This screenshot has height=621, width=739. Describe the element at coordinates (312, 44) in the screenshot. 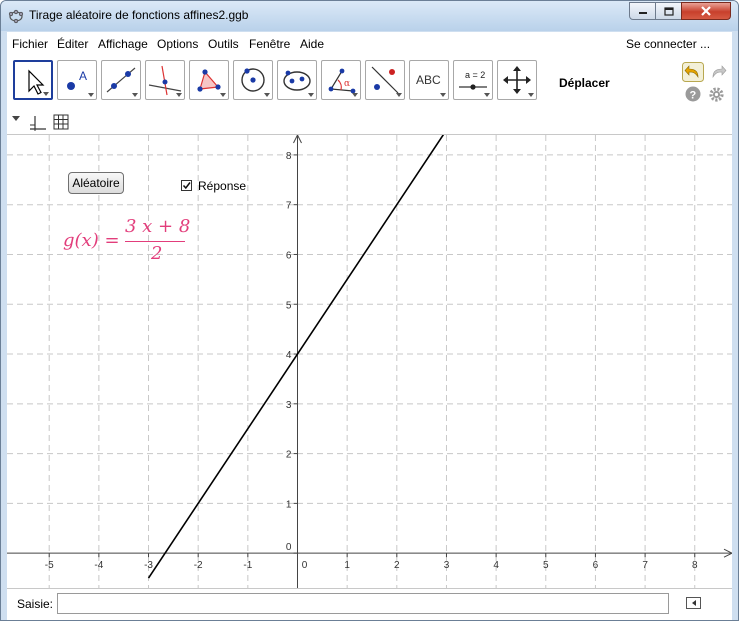

I see `menu-aide: Aide` at that location.